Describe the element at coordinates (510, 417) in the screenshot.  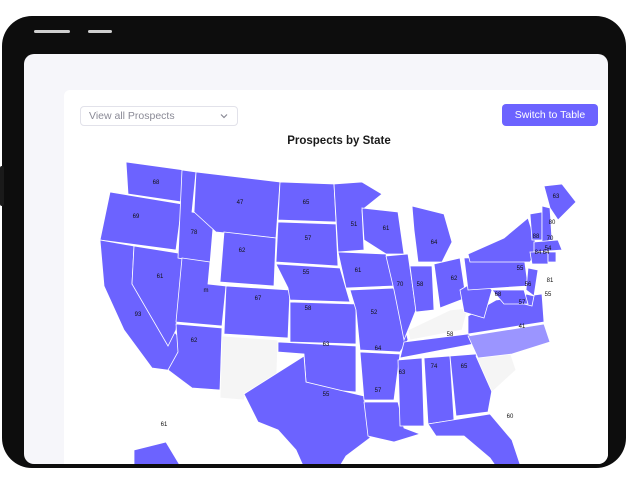
I see `state-value-label: 60` at that location.